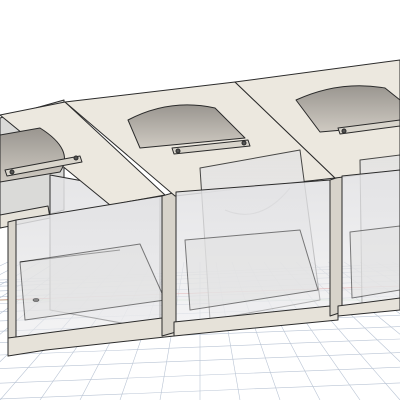 Image resolution: width=400 pixels, height=400 pixels. Describe the element at coordinates (344, 131) in the screenshot. I see `module-right-screw-a` at that location.